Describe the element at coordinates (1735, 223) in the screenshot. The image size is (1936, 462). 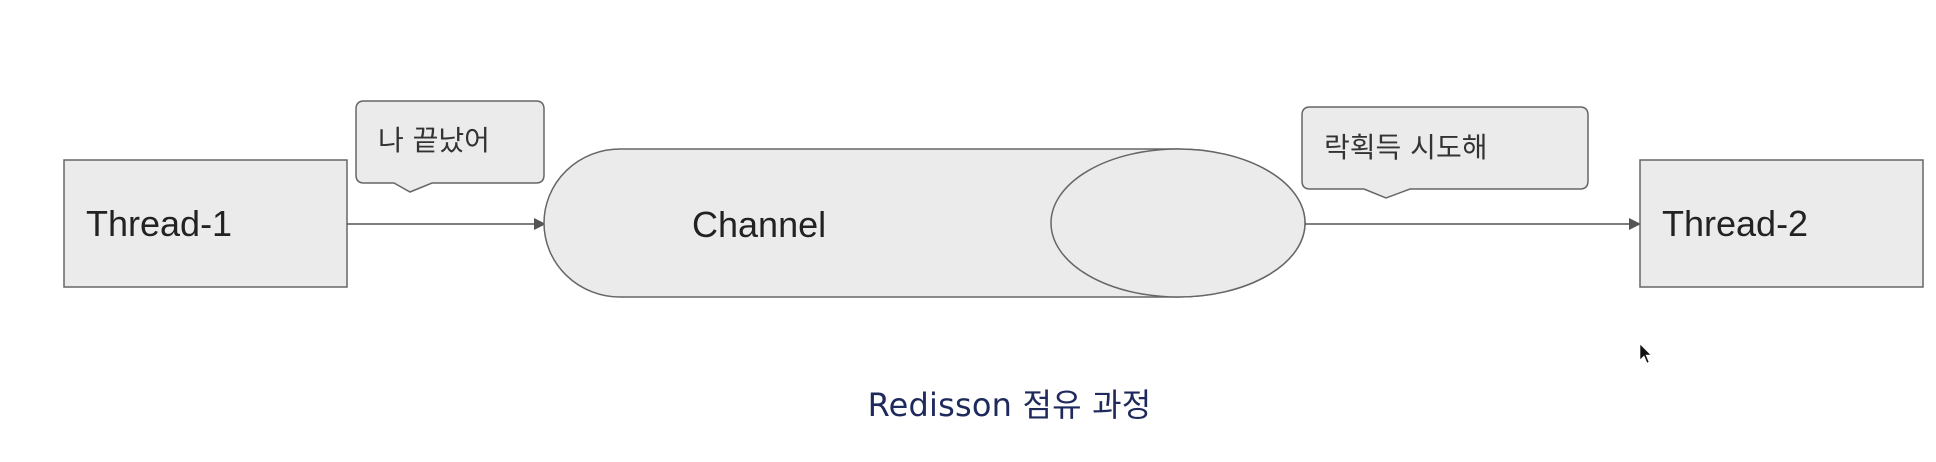
I see `thread-2-label: Thread-2` at that location.